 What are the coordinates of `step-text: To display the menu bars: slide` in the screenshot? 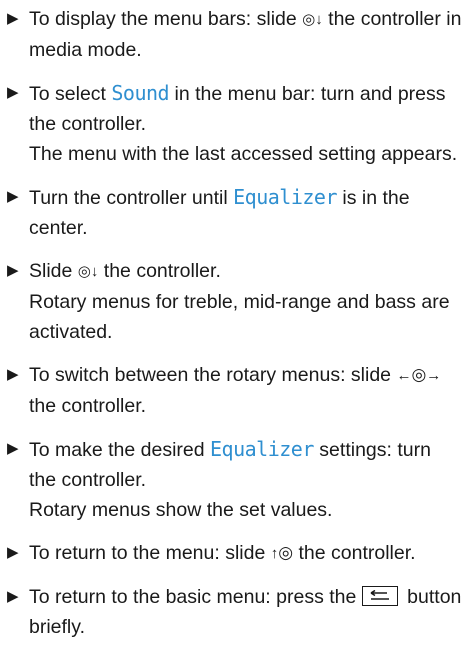 It's located at (166, 19).